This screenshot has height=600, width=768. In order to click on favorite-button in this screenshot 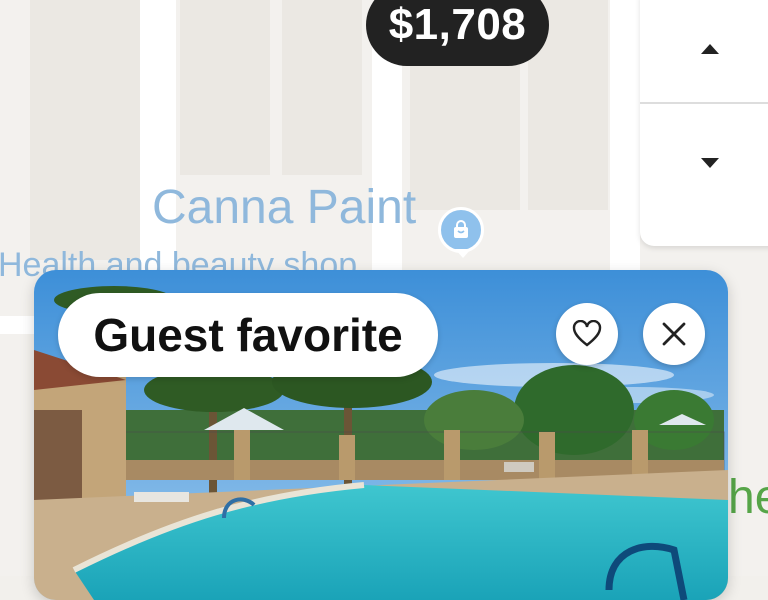, I will do `click(587, 334)`.